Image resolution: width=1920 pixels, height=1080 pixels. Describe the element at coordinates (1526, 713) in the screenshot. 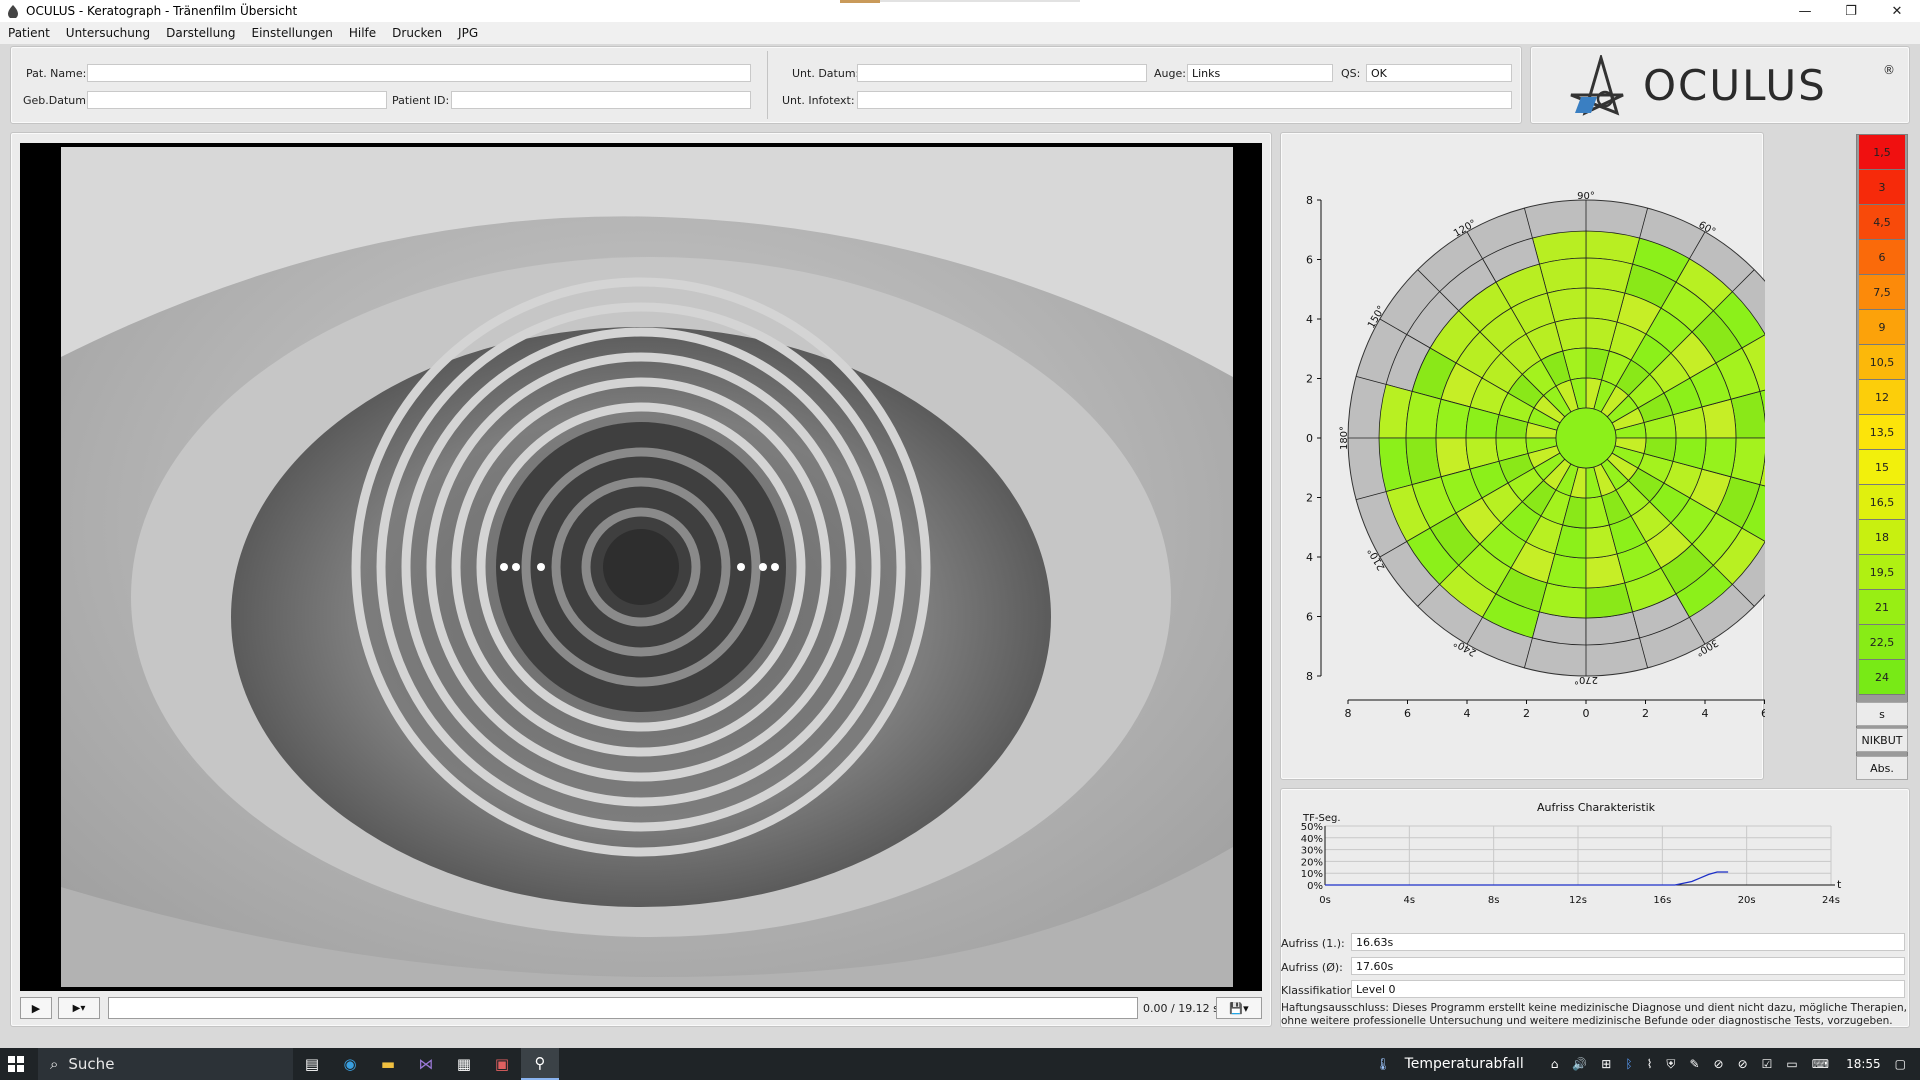

I see `x-tick-label: 2` at that location.